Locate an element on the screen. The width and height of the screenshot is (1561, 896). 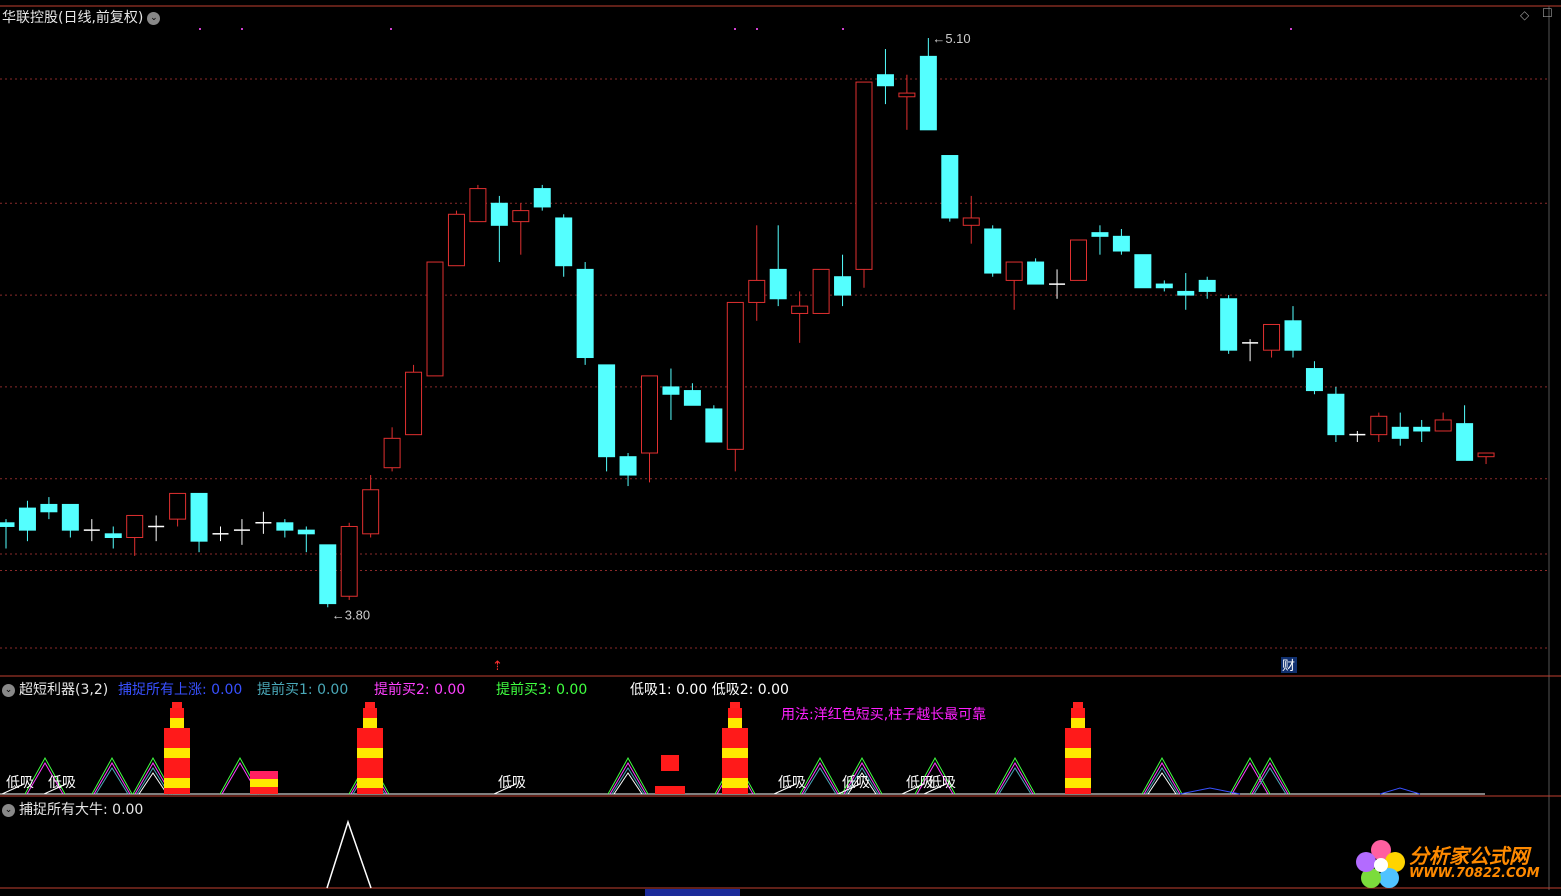
indicator2-header: ⌄ 捕捉所有大牛: 0.00 is located at coordinates (72, 809).